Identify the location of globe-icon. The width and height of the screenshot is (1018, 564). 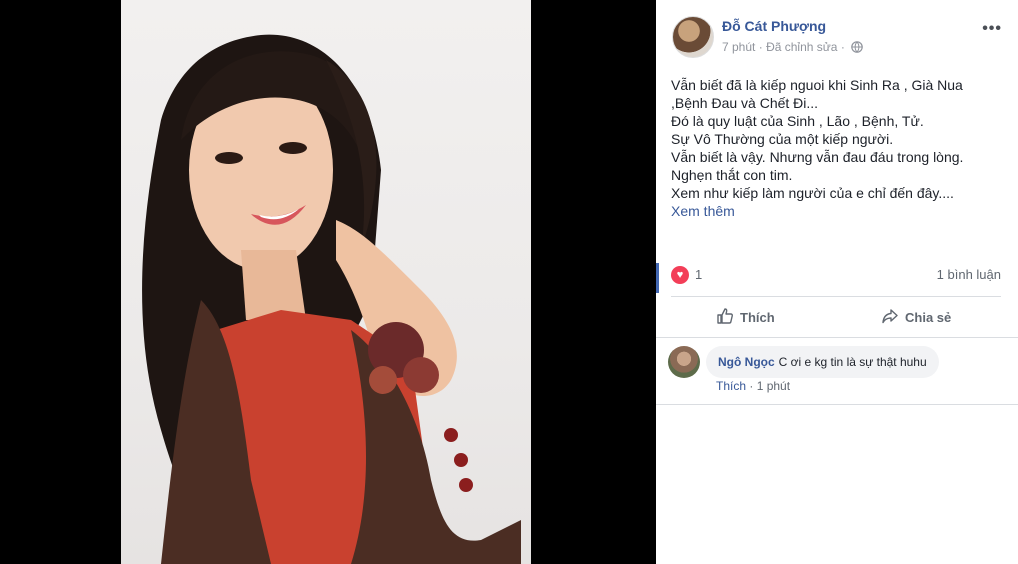
(857, 48).